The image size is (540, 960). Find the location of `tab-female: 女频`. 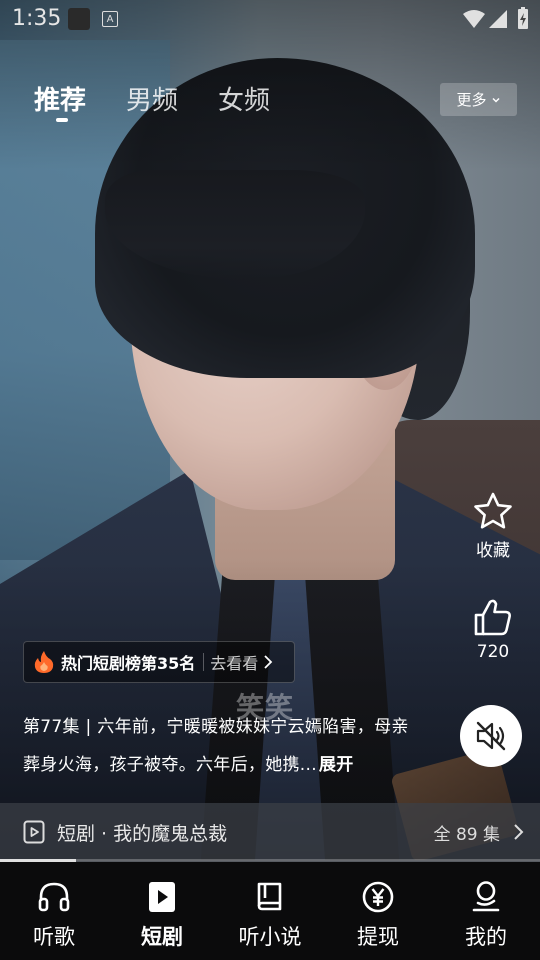

tab-female: 女频 is located at coordinates (244, 98).